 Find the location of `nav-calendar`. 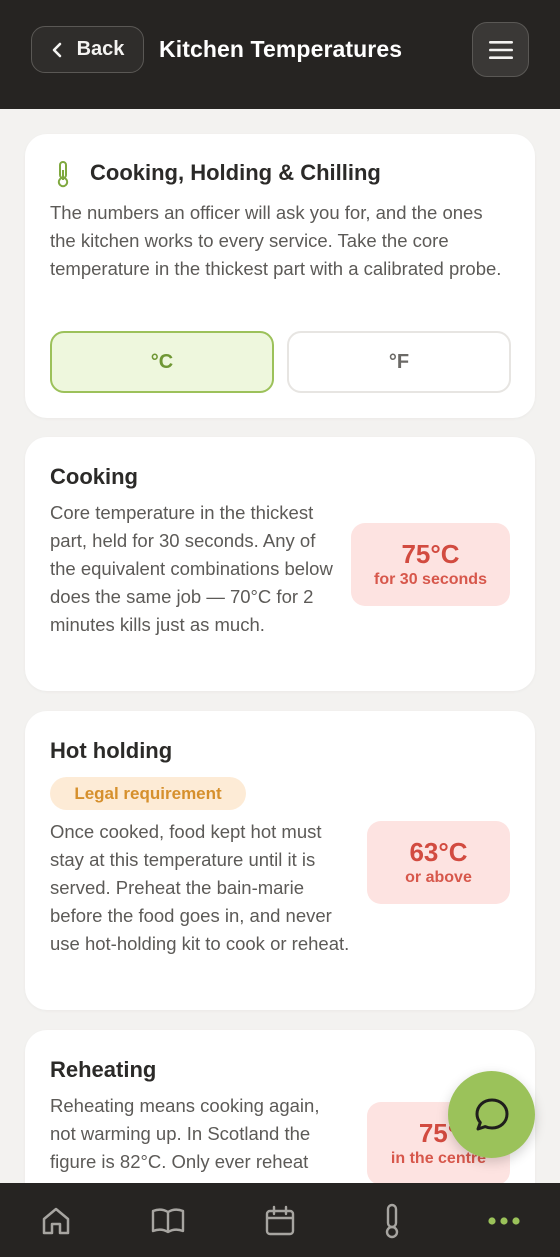

nav-calendar is located at coordinates (280, 1221).